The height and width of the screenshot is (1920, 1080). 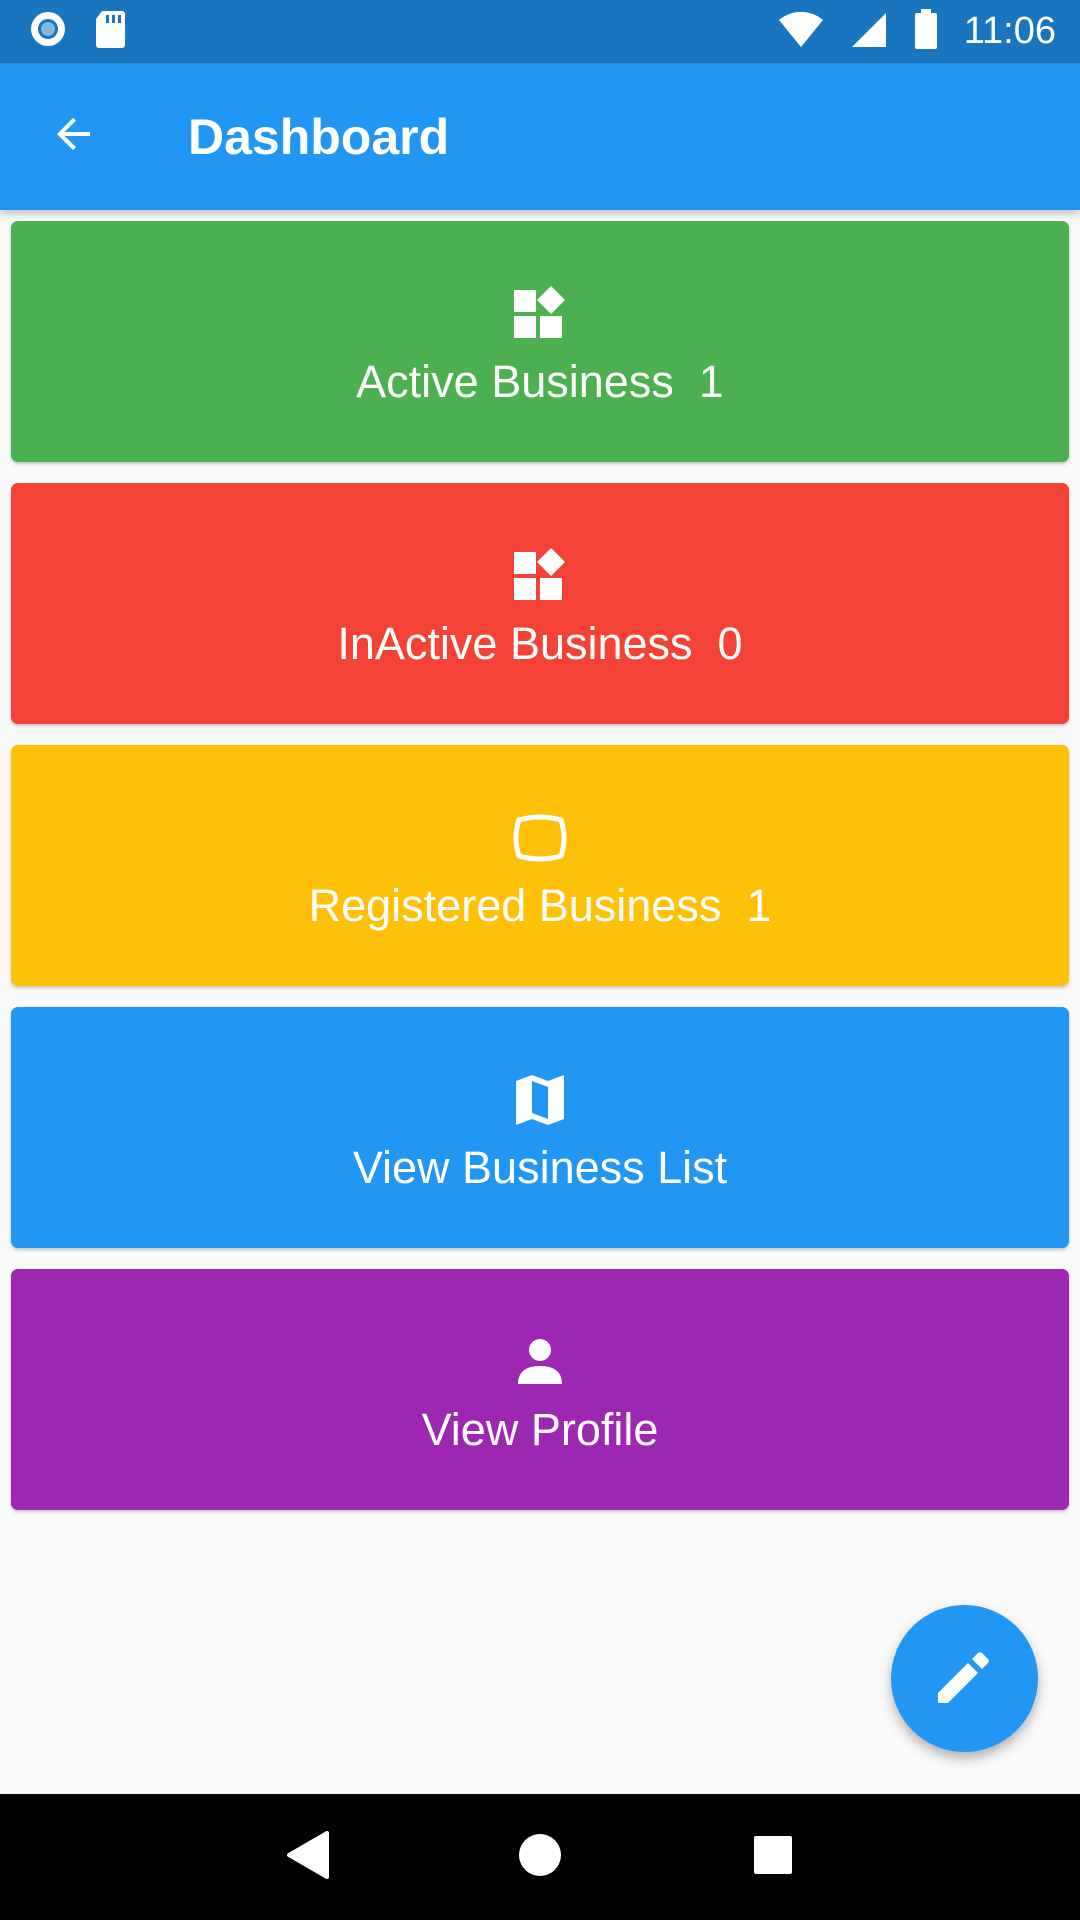 What do you see at coordinates (869, 31) in the screenshot?
I see `signal-icon` at bounding box center [869, 31].